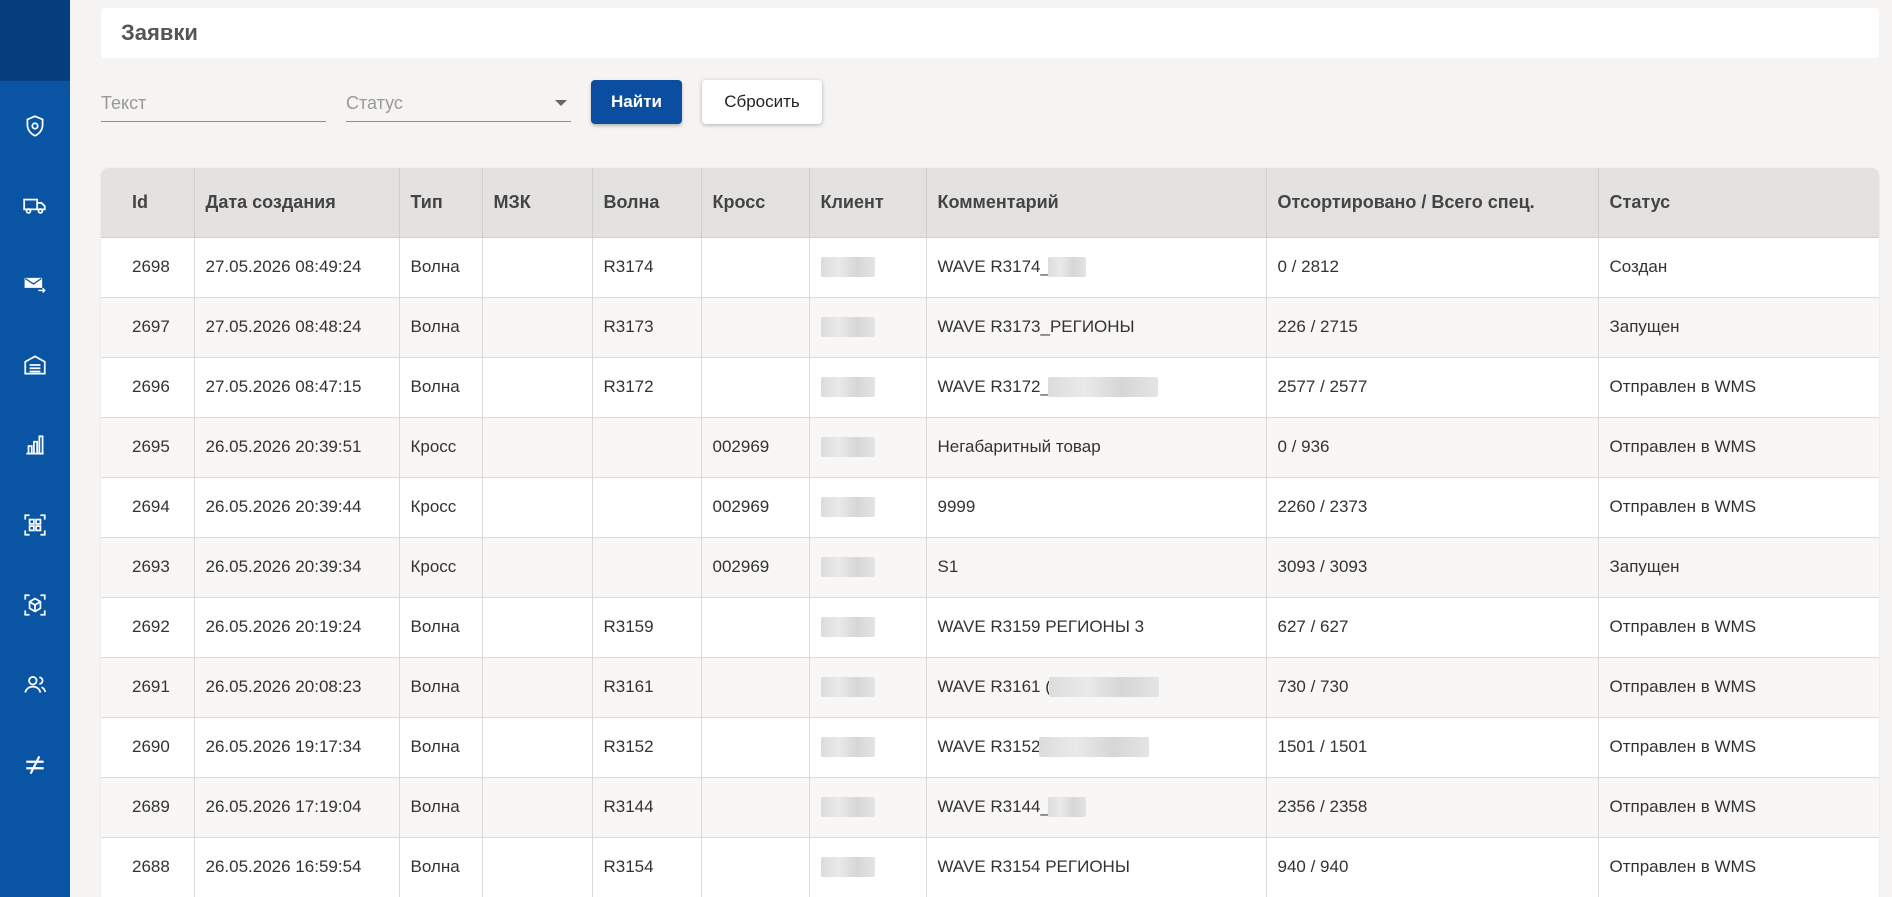 This screenshot has height=897, width=1892. I want to click on cell-sorted-total: 627 / 627, so click(1432, 627).